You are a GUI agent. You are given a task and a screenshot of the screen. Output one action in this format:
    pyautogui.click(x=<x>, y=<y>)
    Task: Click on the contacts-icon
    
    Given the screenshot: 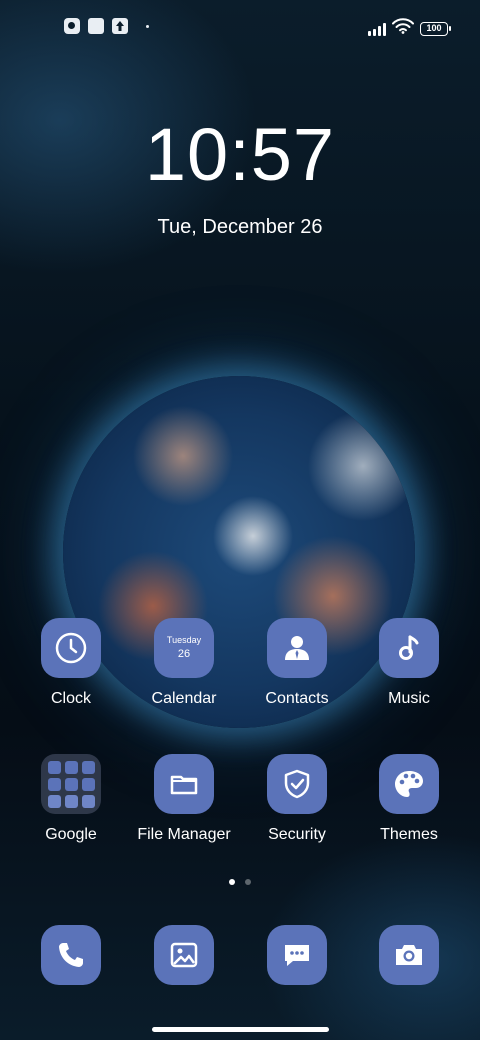 What is the action you would take?
    pyautogui.click(x=297, y=648)
    